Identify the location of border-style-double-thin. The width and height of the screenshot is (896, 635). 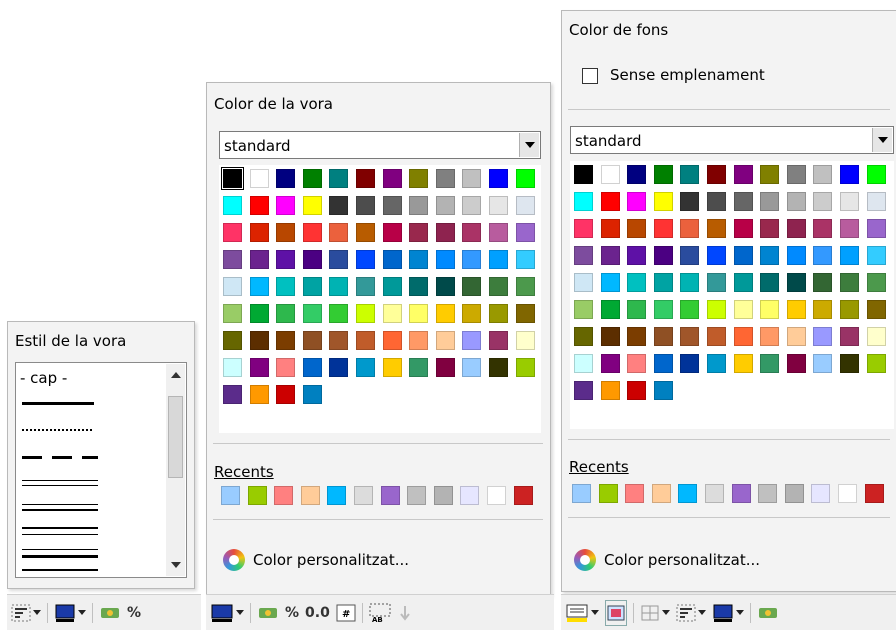
(60, 483).